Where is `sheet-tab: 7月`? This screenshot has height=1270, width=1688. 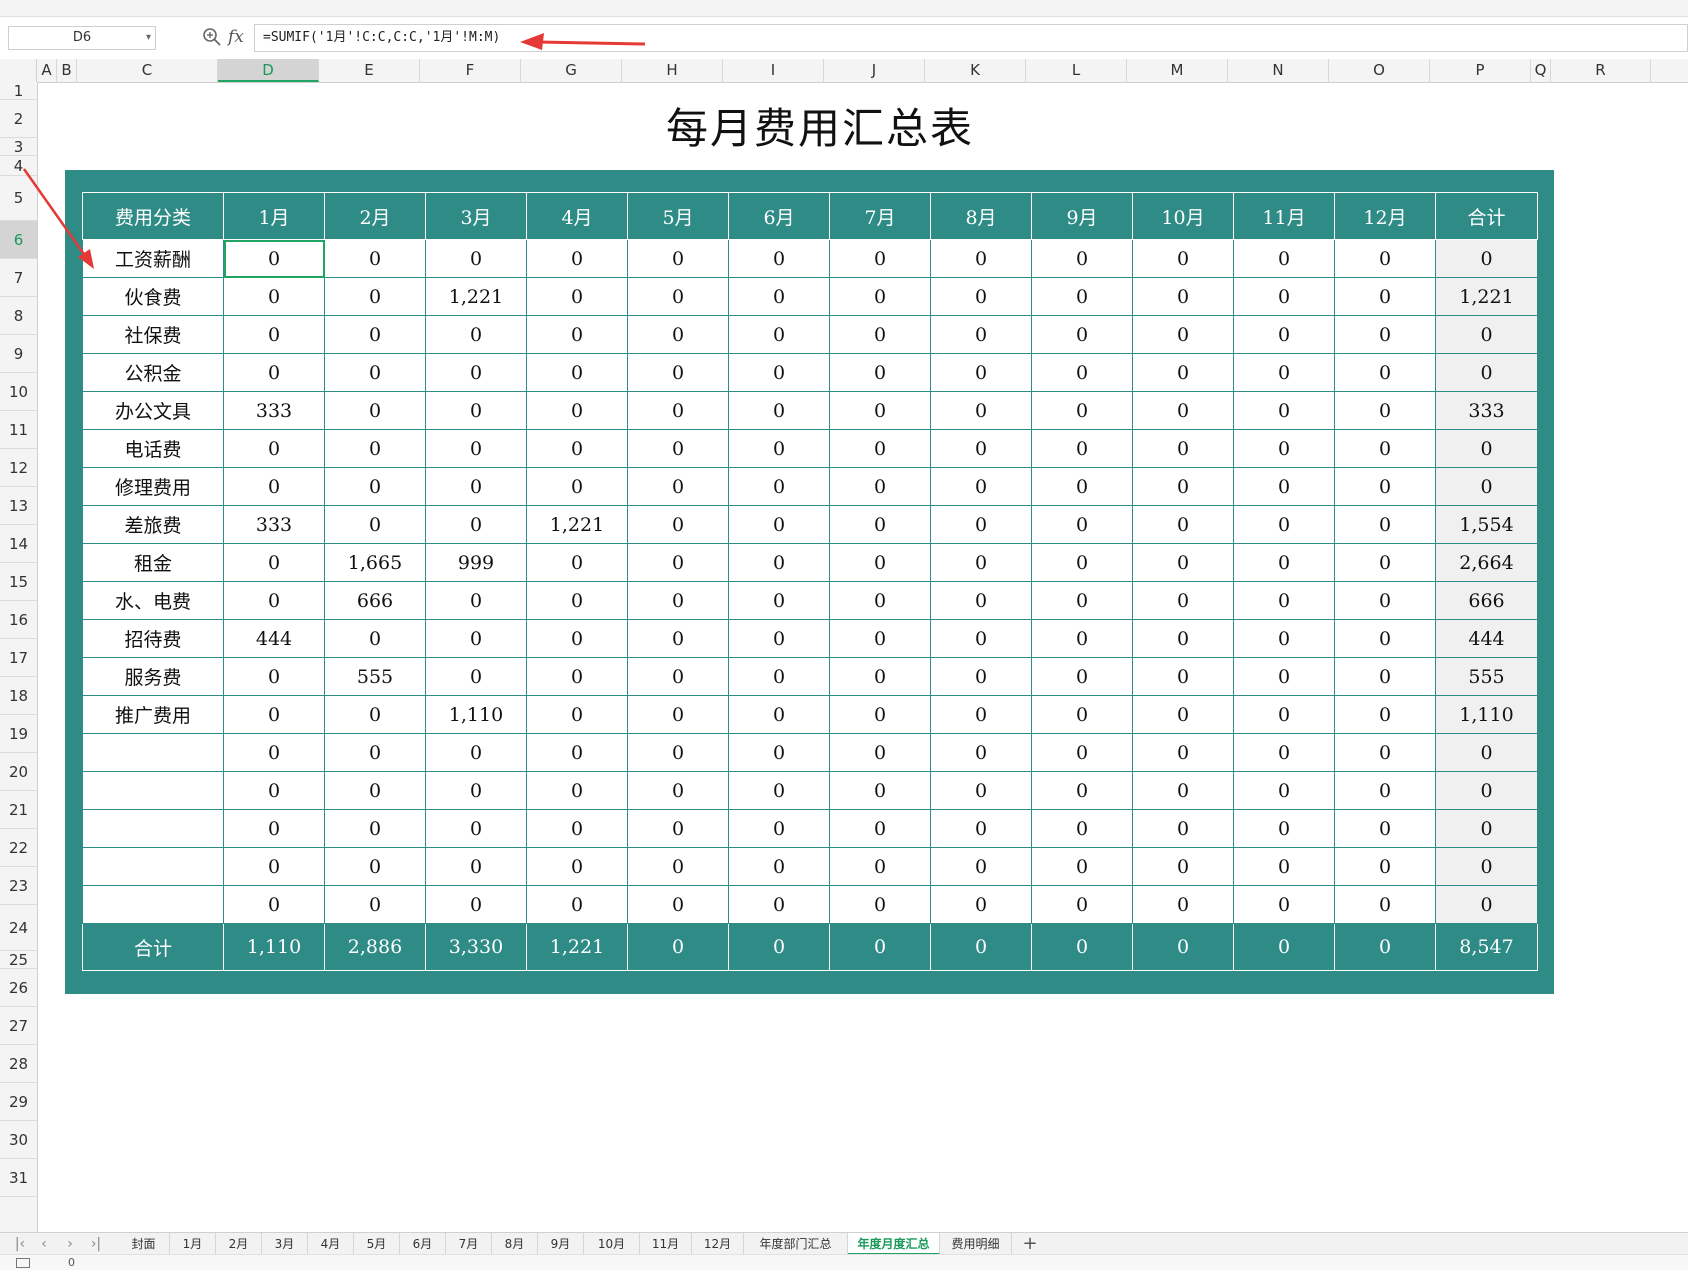 sheet-tab: 7月 is located at coordinates (469, 1244).